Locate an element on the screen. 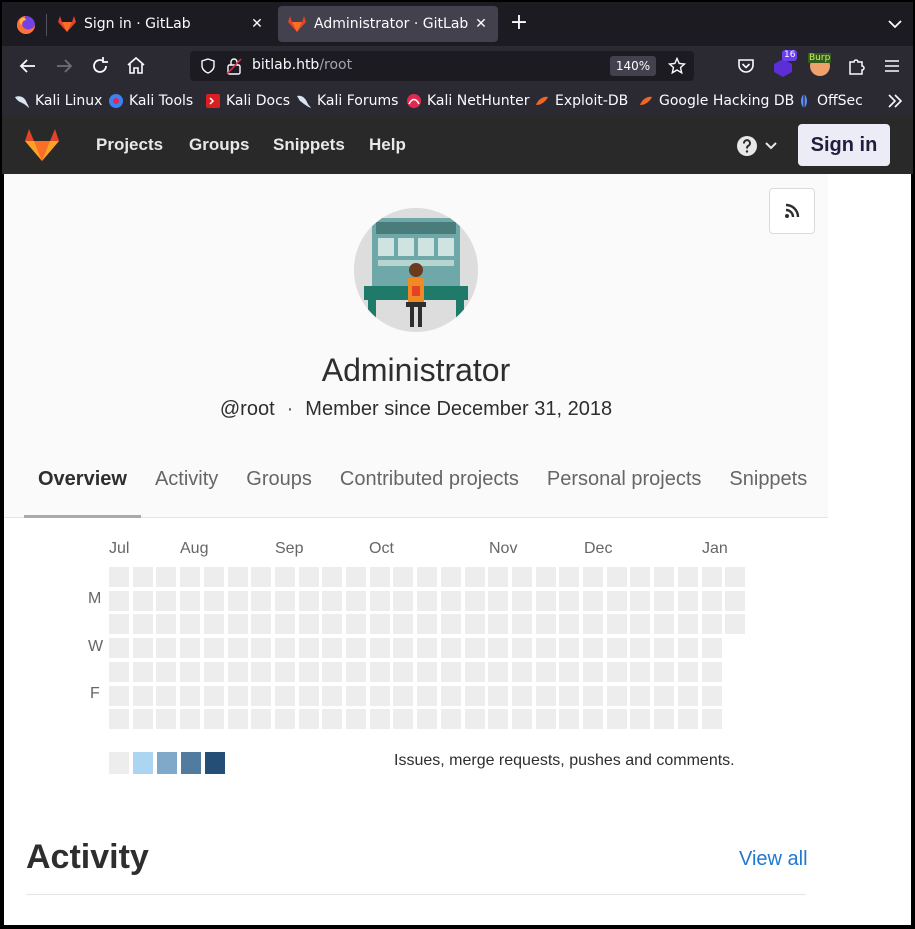  tab-groups: Groups is located at coordinates (279, 491).